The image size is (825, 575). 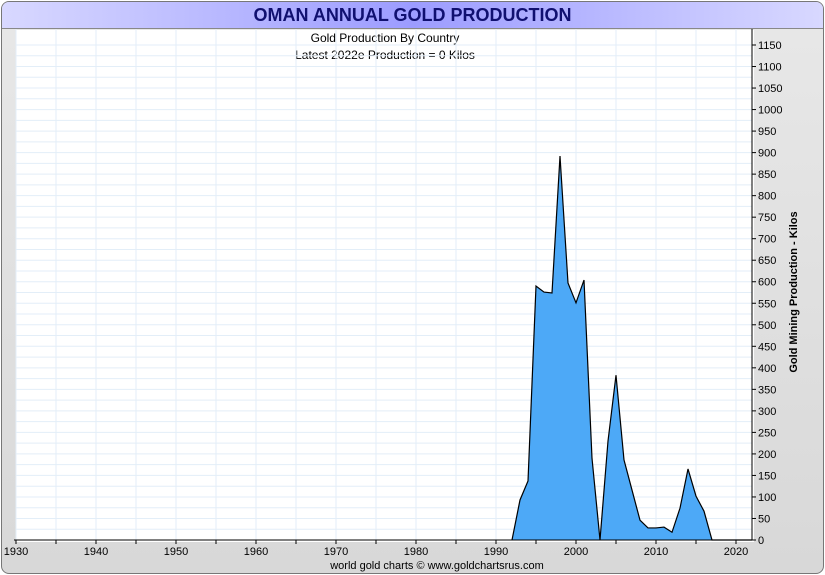 I want to click on x-tick-label: 1980, so click(x=416, y=552).